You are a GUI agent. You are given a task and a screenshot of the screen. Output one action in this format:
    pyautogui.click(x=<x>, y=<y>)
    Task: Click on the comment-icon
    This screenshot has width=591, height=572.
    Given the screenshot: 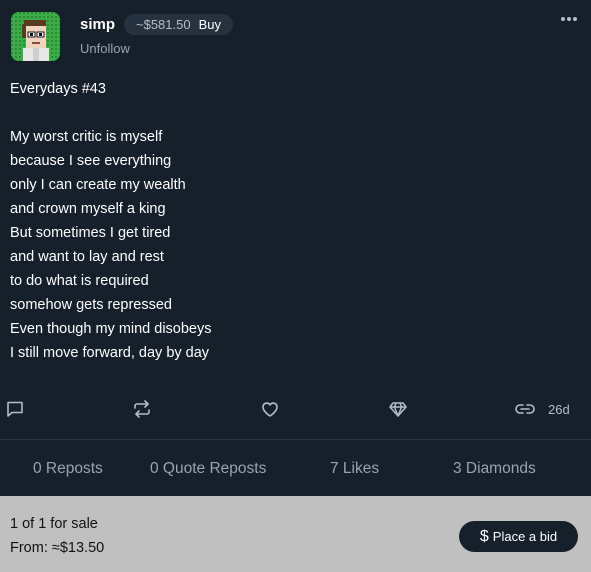 What is the action you would take?
    pyautogui.click(x=15, y=409)
    